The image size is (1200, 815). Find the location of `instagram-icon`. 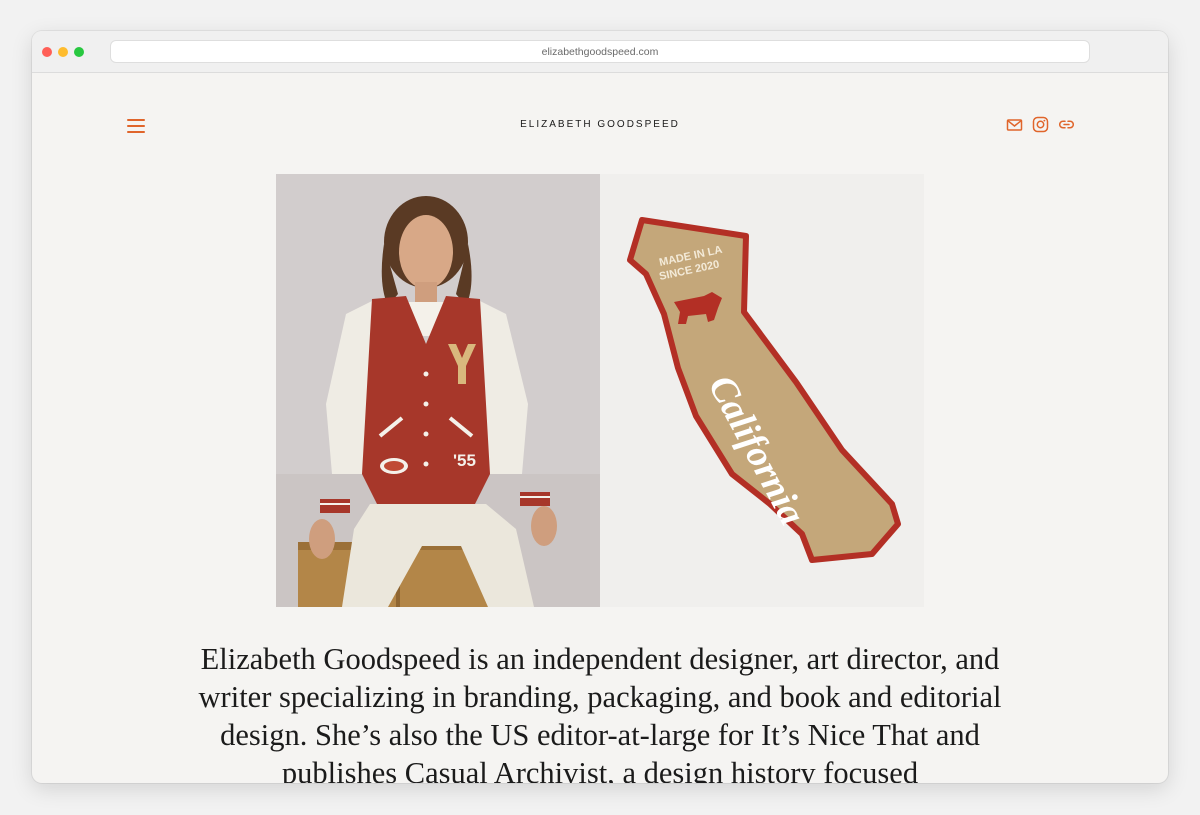

instagram-icon is located at coordinates (1040, 124).